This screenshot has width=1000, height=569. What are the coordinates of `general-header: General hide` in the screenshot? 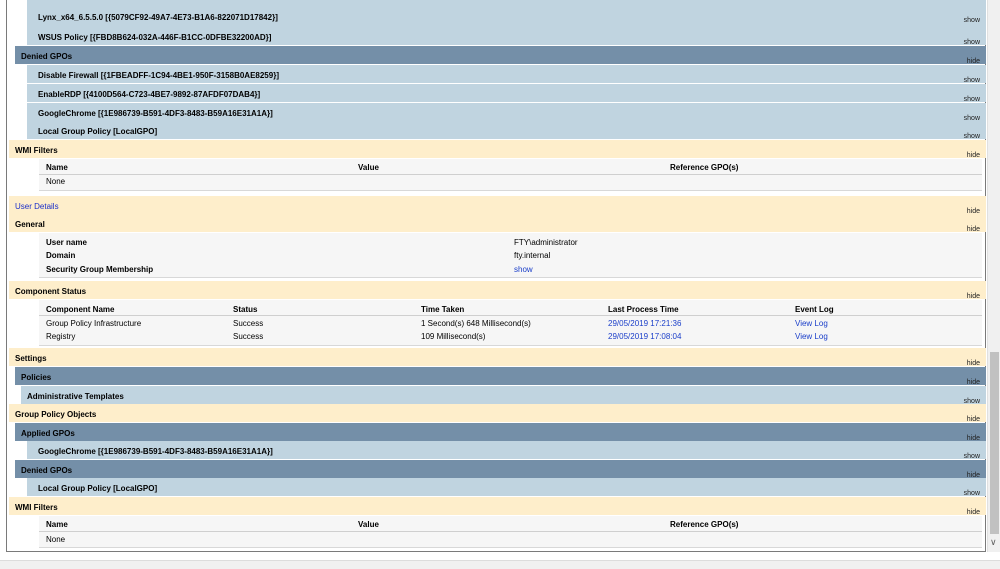 It's located at (497, 223).